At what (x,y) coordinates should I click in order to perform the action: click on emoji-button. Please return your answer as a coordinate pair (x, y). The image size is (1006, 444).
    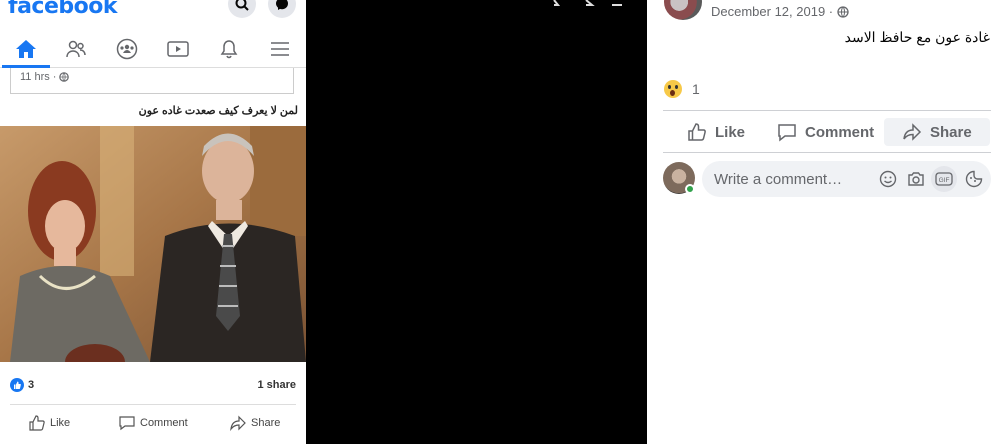
    Looking at the image, I should click on (888, 179).